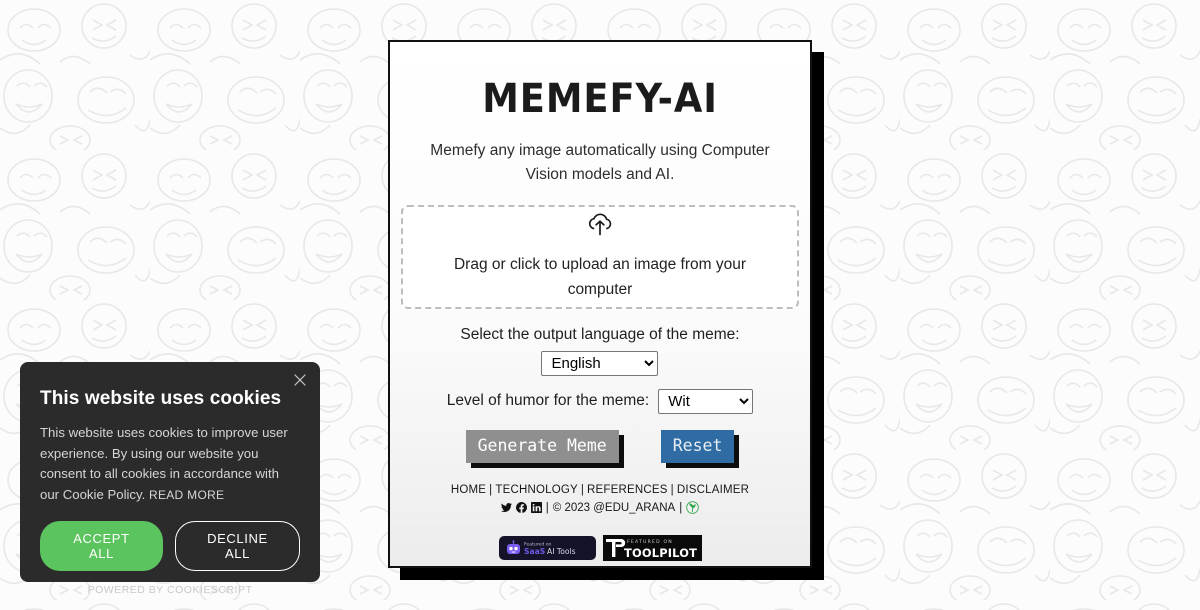 Image resolution: width=1200 pixels, height=610 pixels. Describe the element at coordinates (706, 401) in the screenshot. I see `humor-select: Wit` at that location.